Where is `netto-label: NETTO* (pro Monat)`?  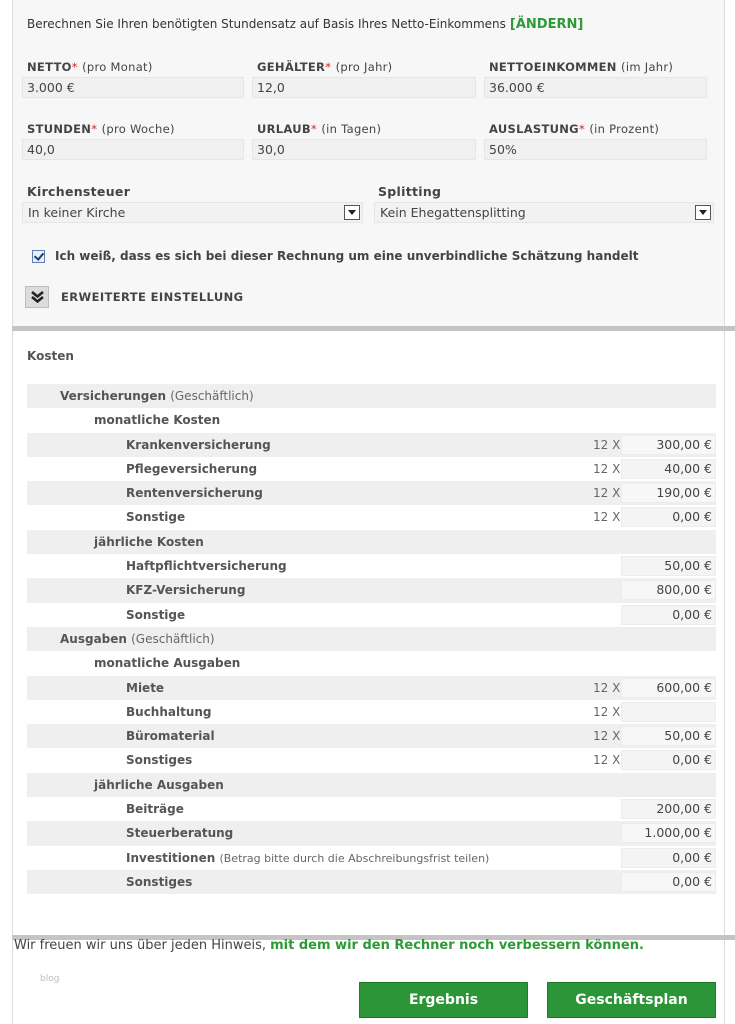
netto-label: NETTO* (pro Monat) is located at coordinates (90, 67).